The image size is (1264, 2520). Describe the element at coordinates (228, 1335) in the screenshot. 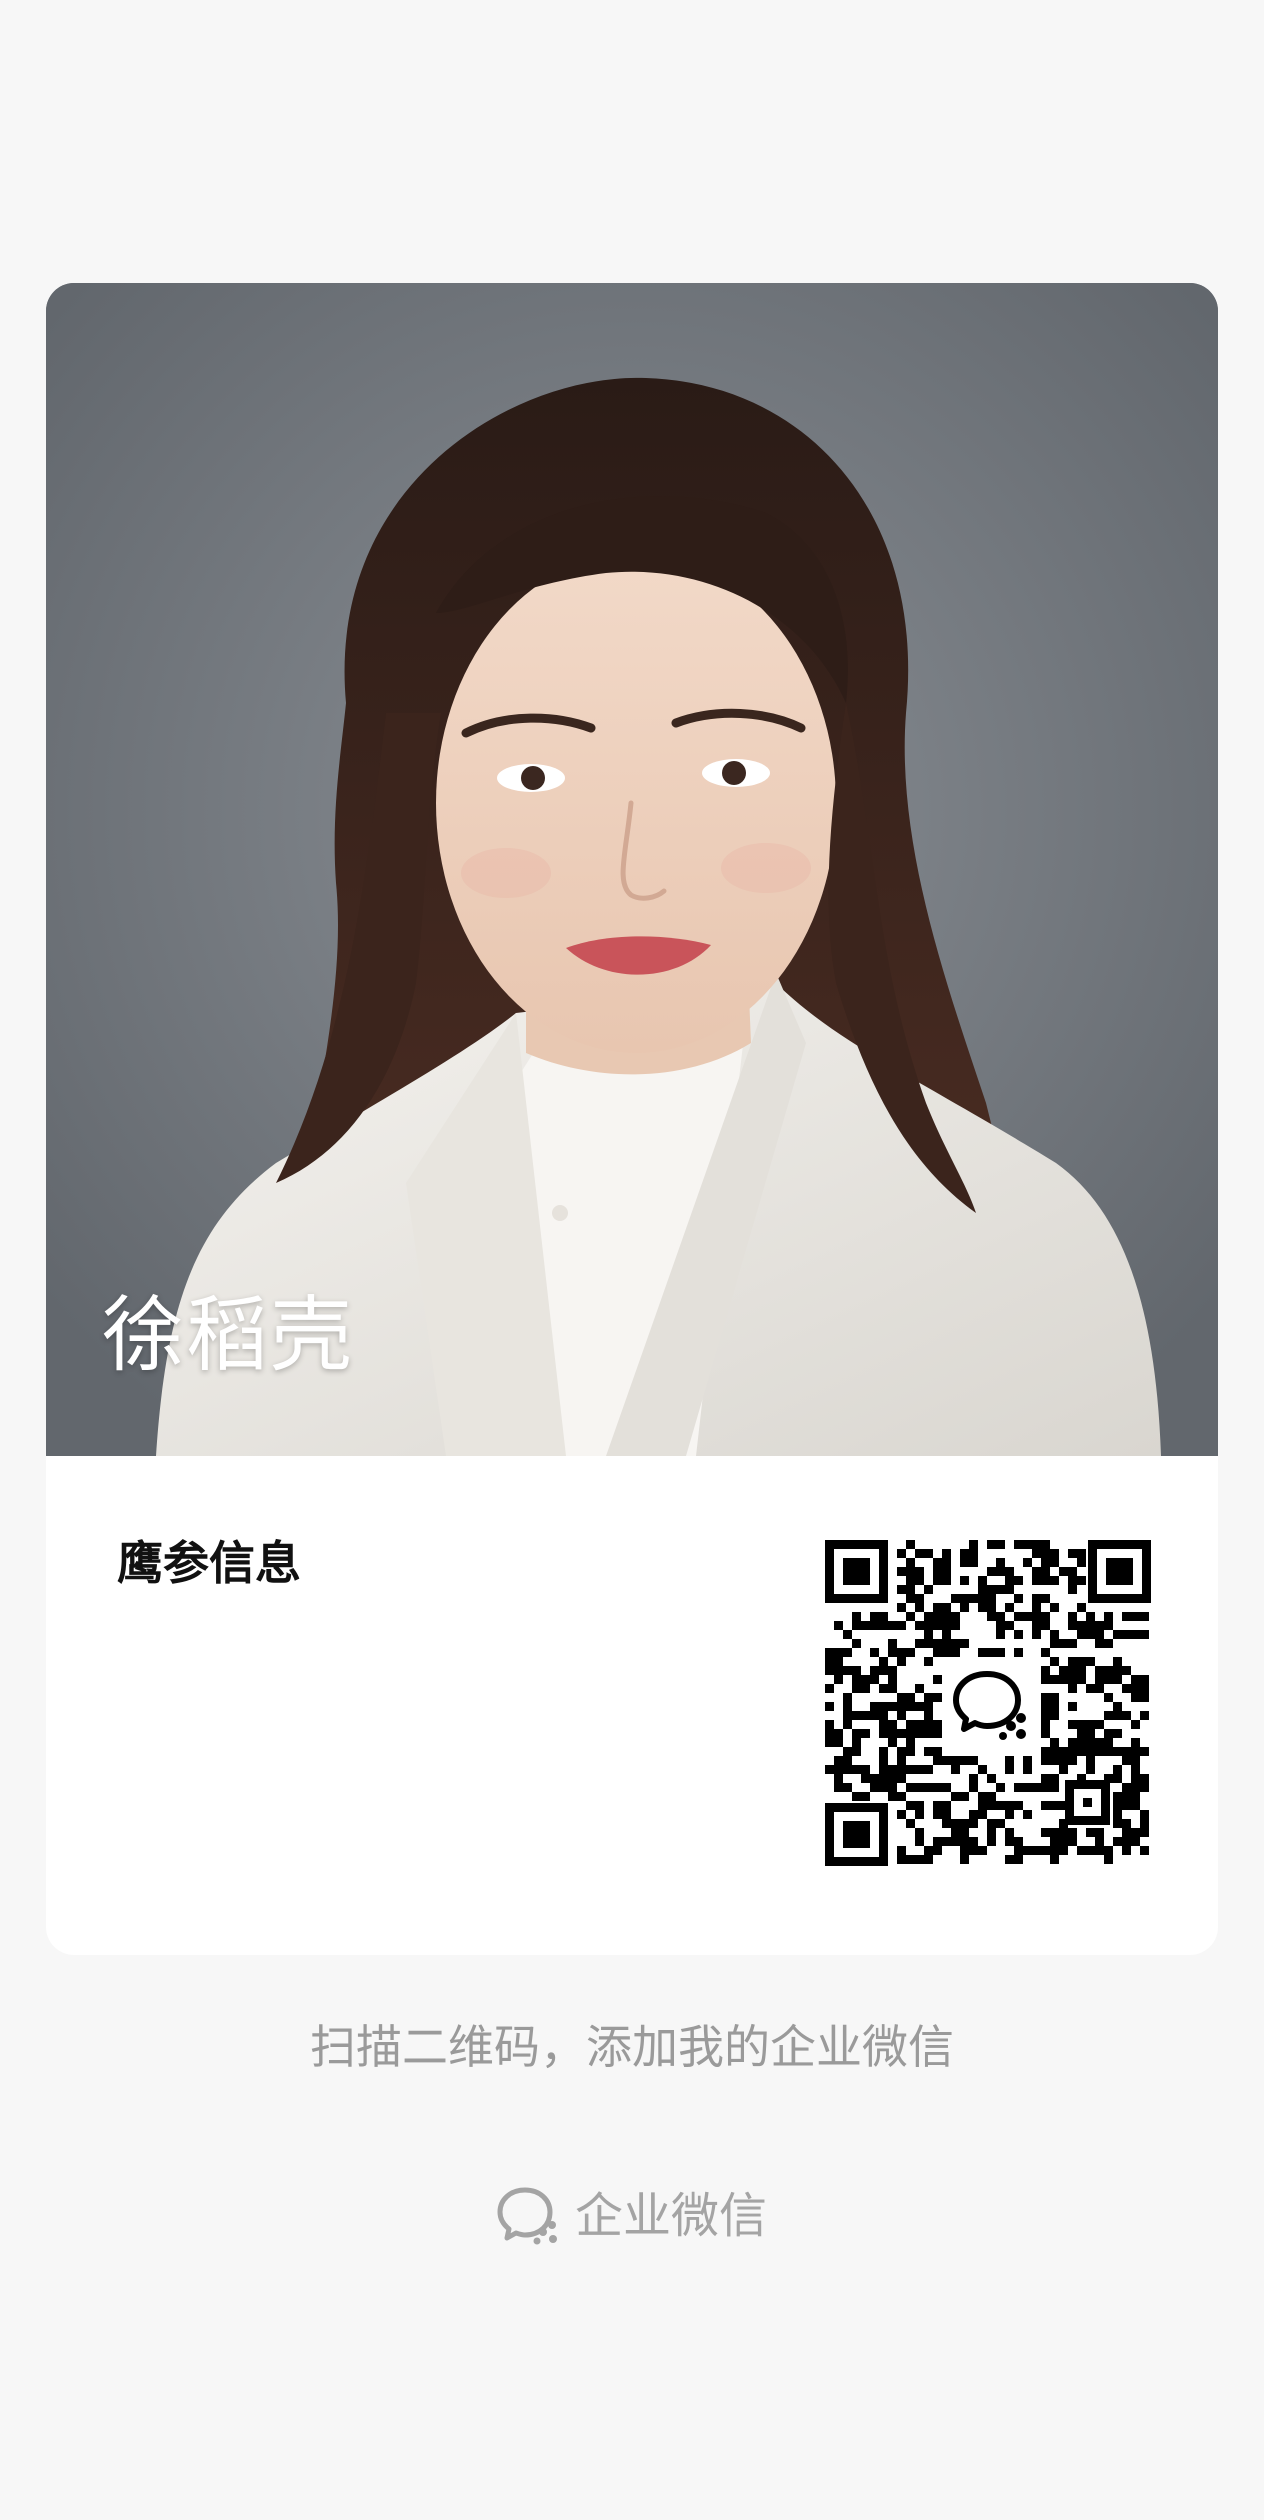

I see `person-name: 徐稻壳` at that location.